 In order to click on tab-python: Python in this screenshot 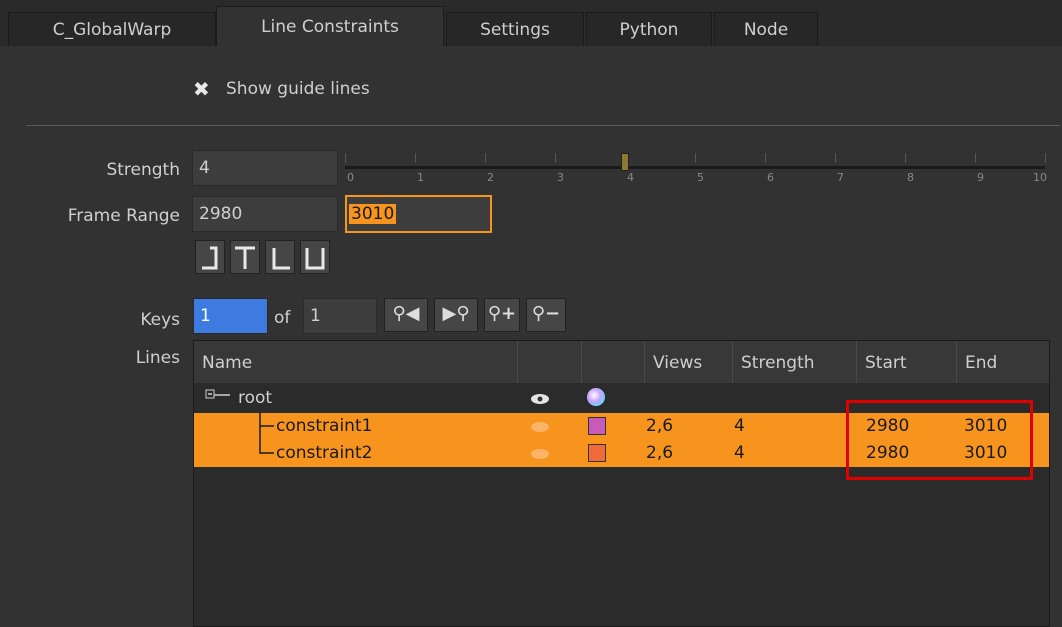, I will do `click(649, 29)`.